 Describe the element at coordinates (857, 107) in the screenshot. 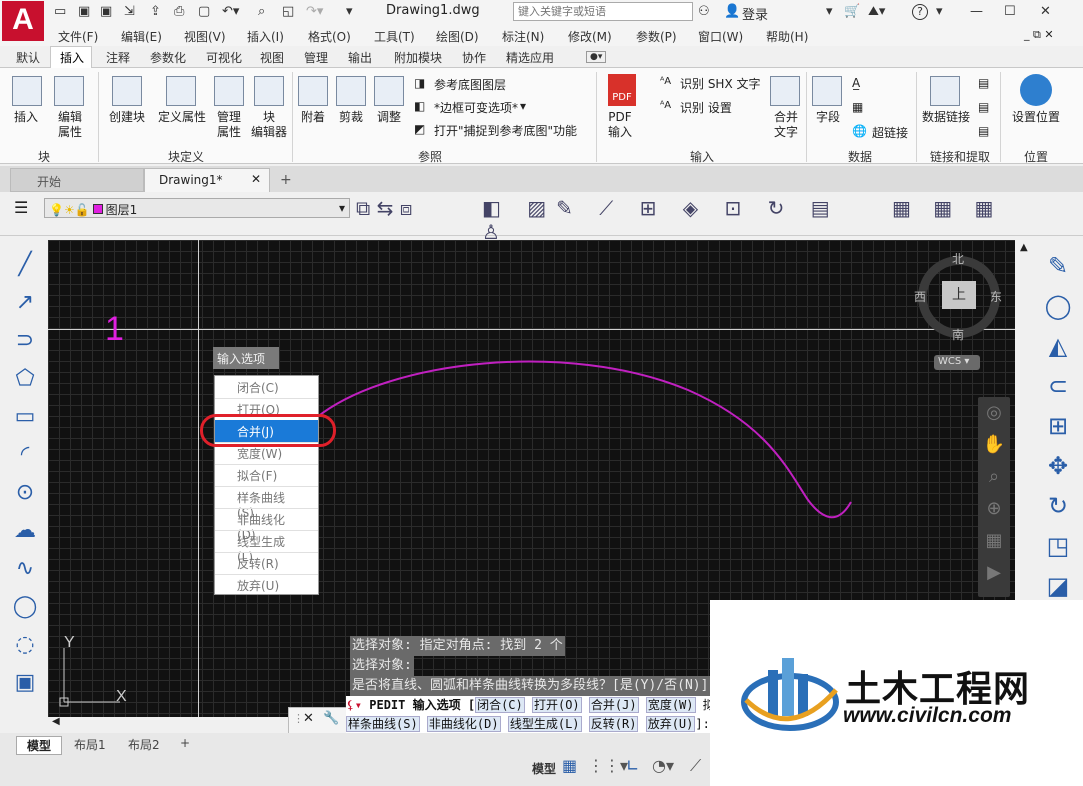

I see `table-icon: ▦` at that location.